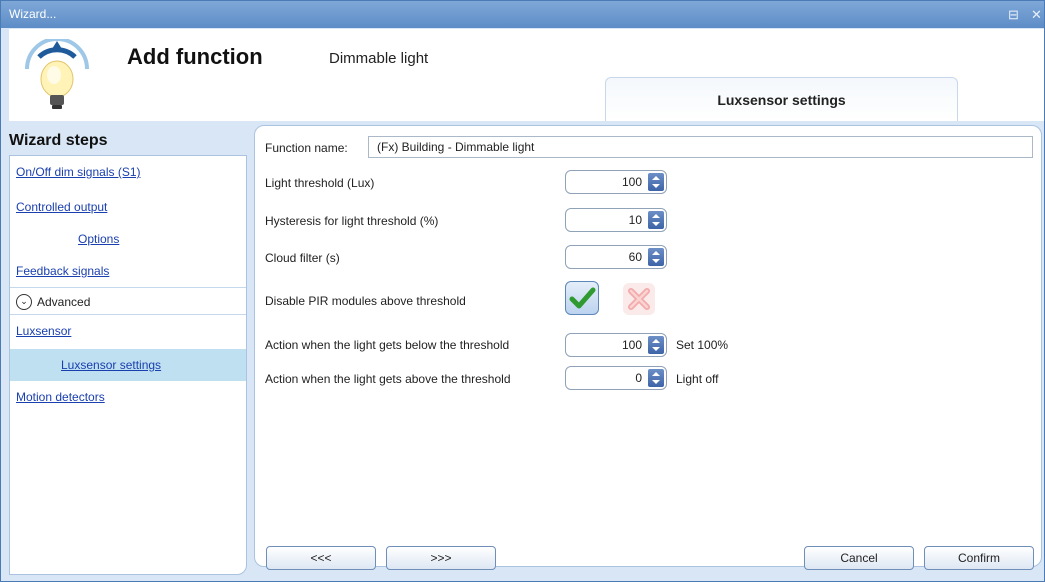  Describe the element at coordinates (111, 365) in the screenshot. I see `step-link: Luxsensor settings` at that location.